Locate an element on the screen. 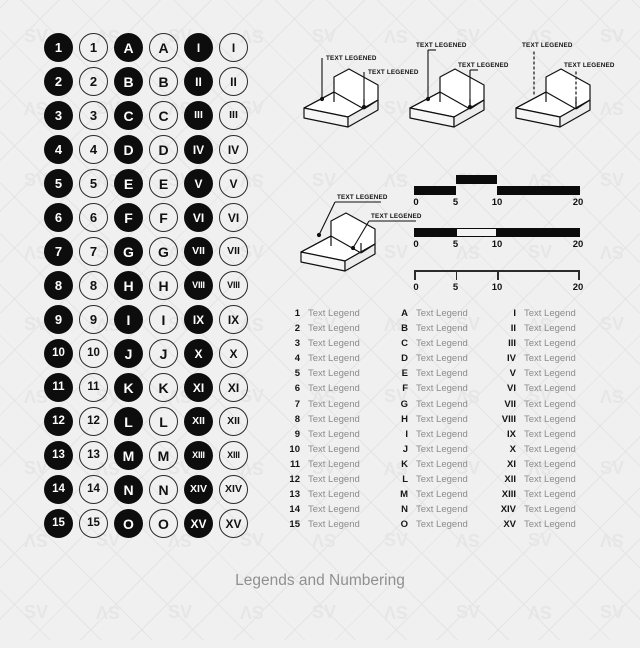  badge-letters-filled-J: J is located at coordinates (128, 353).